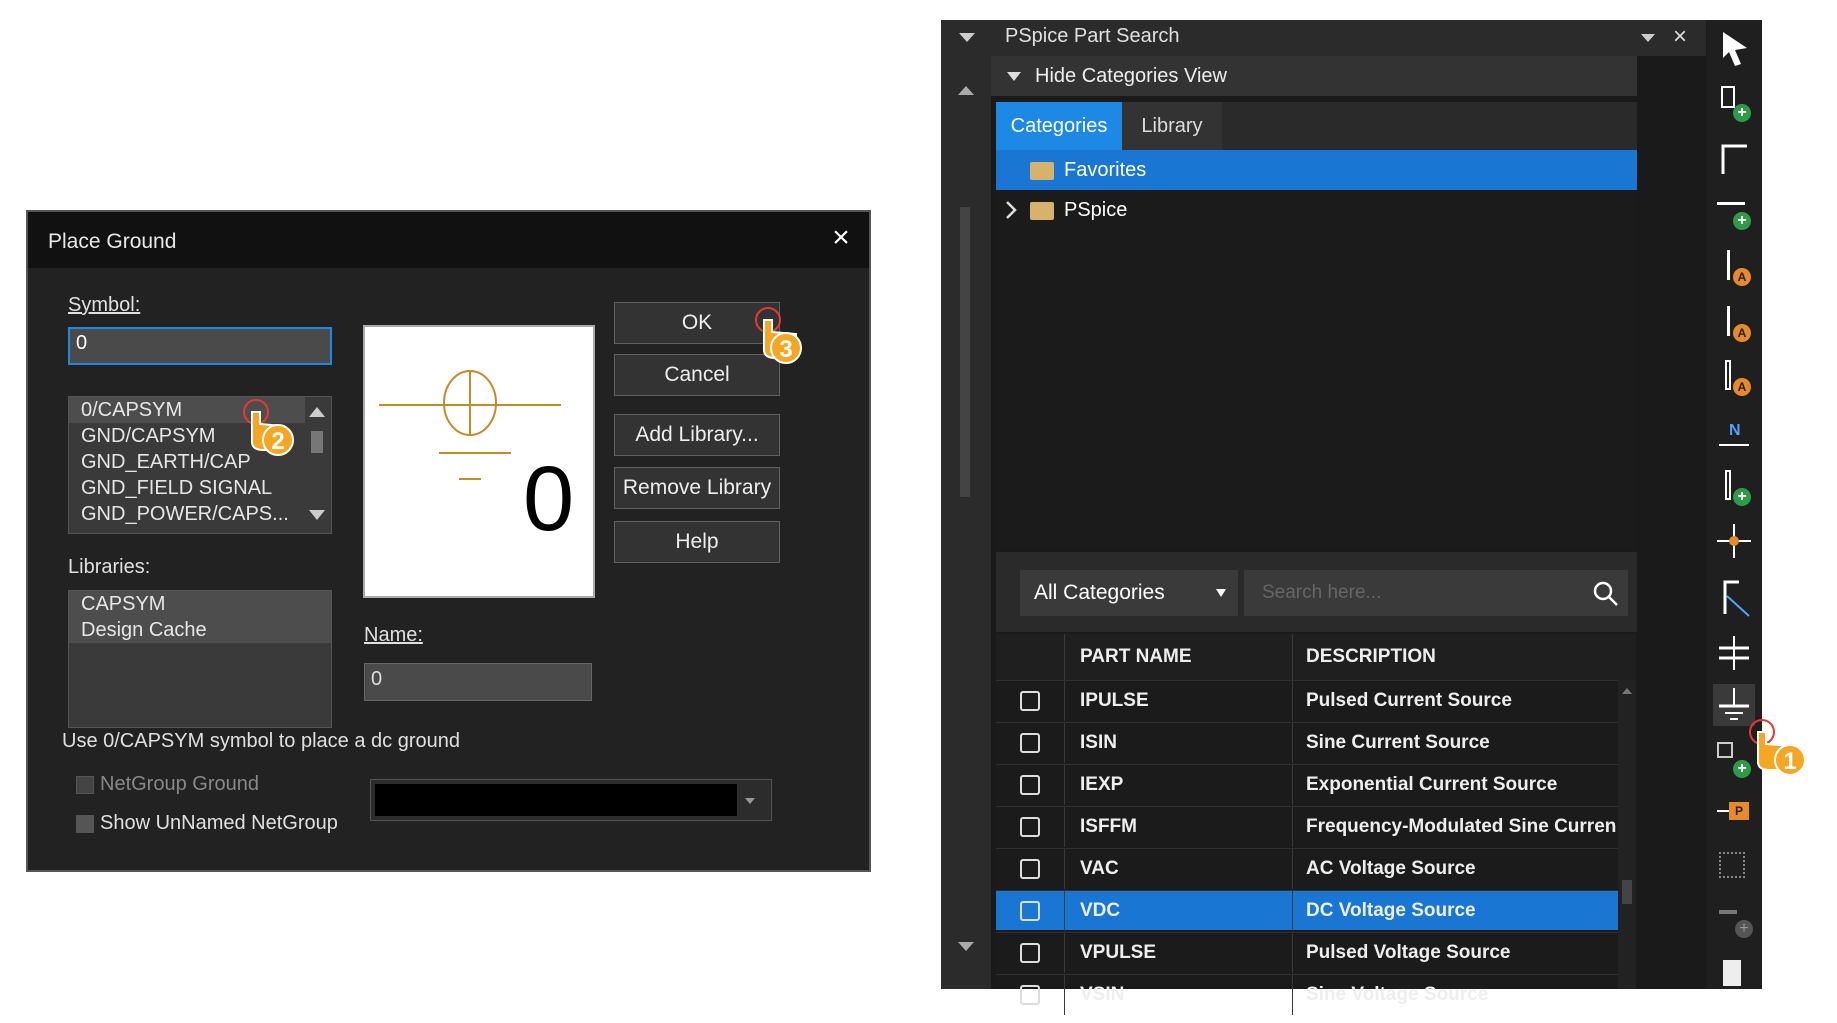 The width and height of the screenshot is (1837, 1023). I want to click on libraries-list: CAPSYM Design Cache, so click(200, 659).